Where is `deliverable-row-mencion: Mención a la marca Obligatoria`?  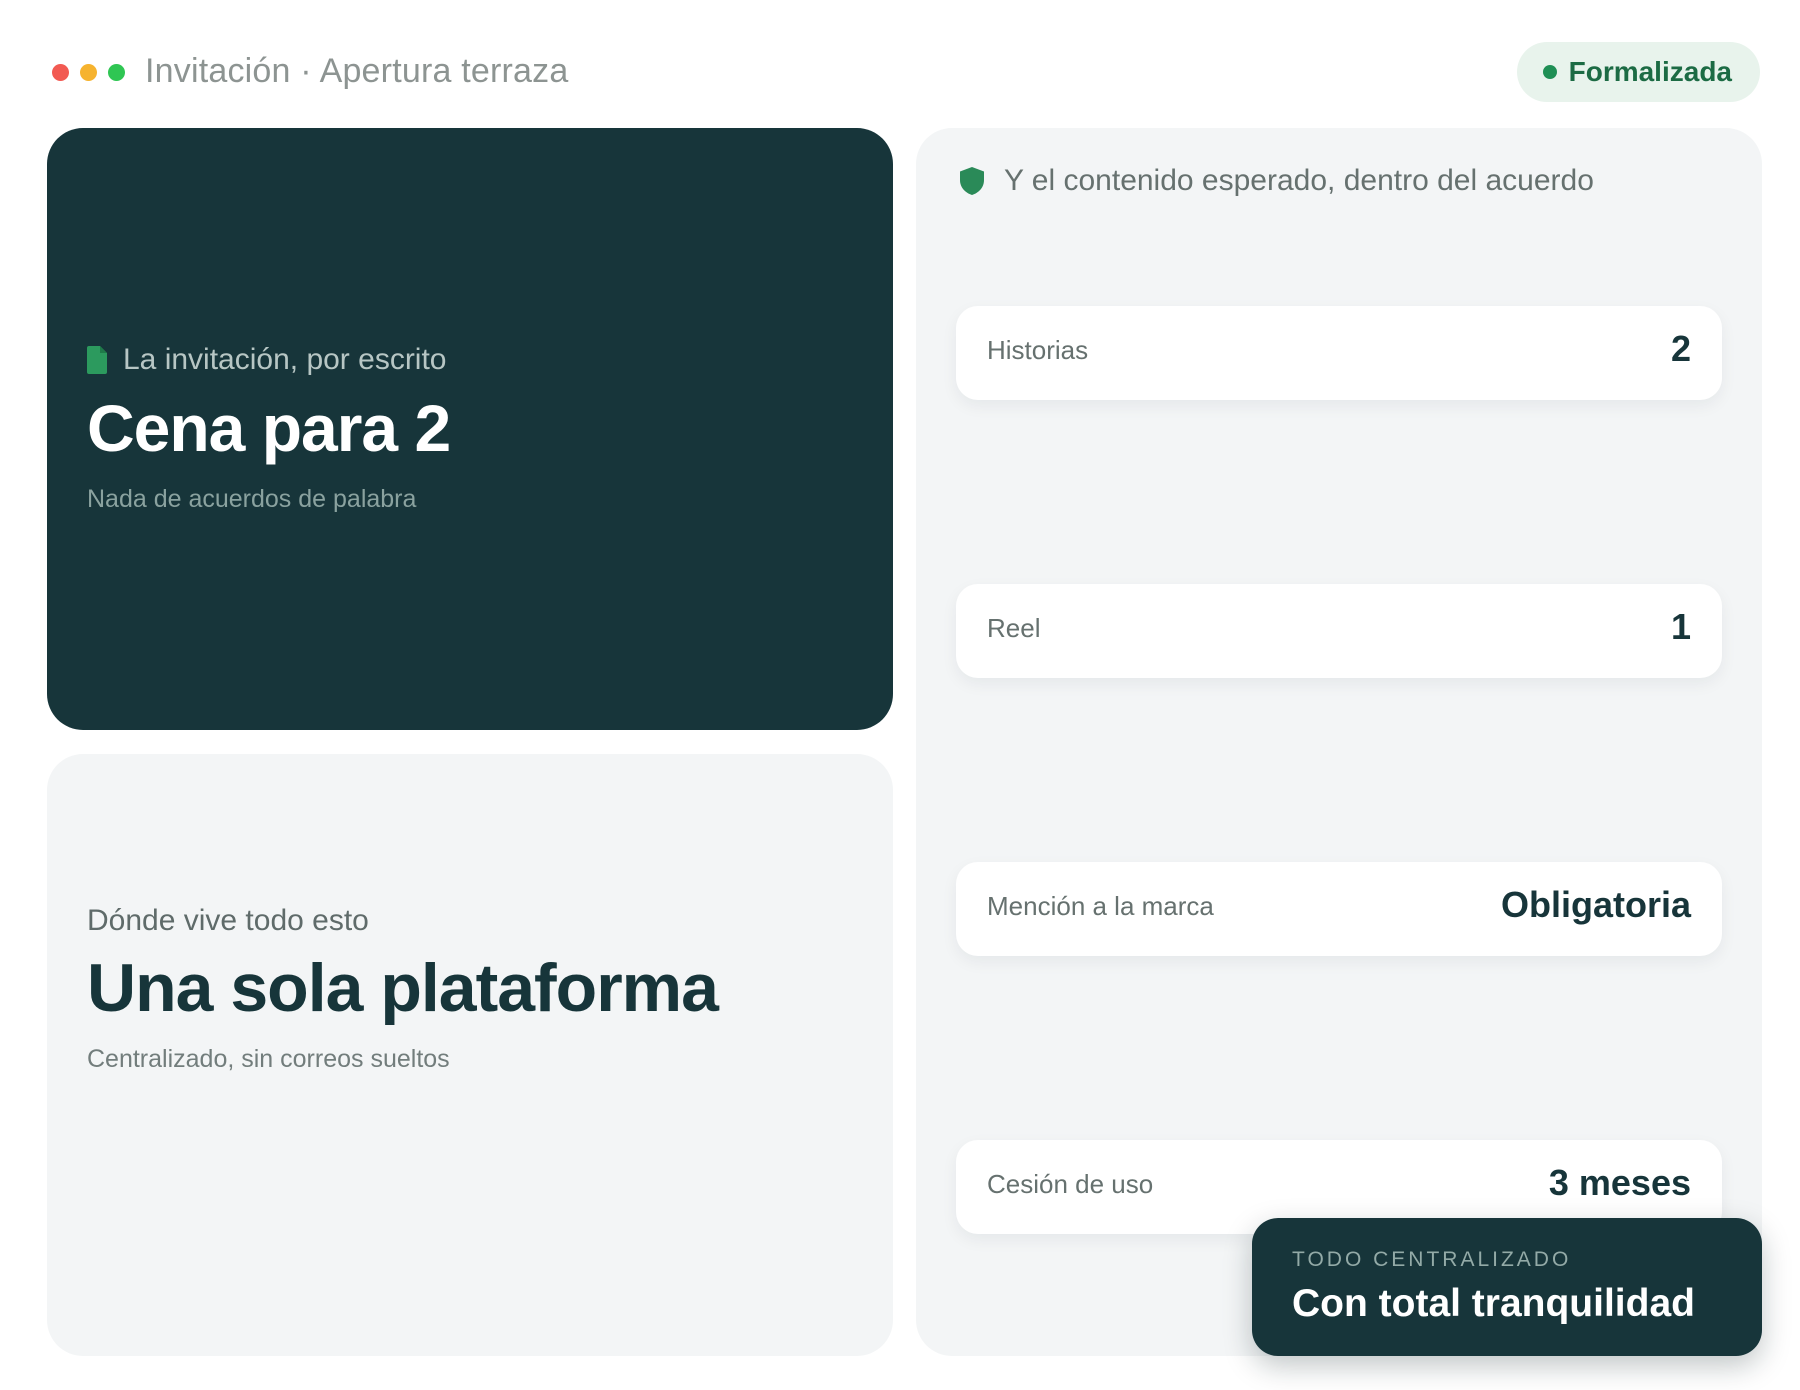 deliverable-row-mencion: Mención a la marca Obligatoria is located at coordinates (1339, 909).